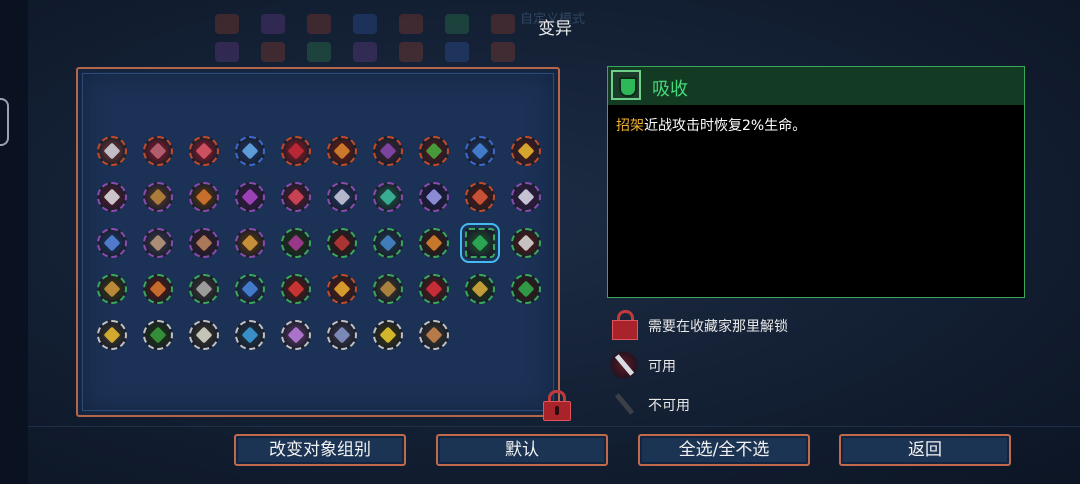  Describe the element at coordinates (250, 197) in the screenshot. I see `purple-hook-icon` at that location.